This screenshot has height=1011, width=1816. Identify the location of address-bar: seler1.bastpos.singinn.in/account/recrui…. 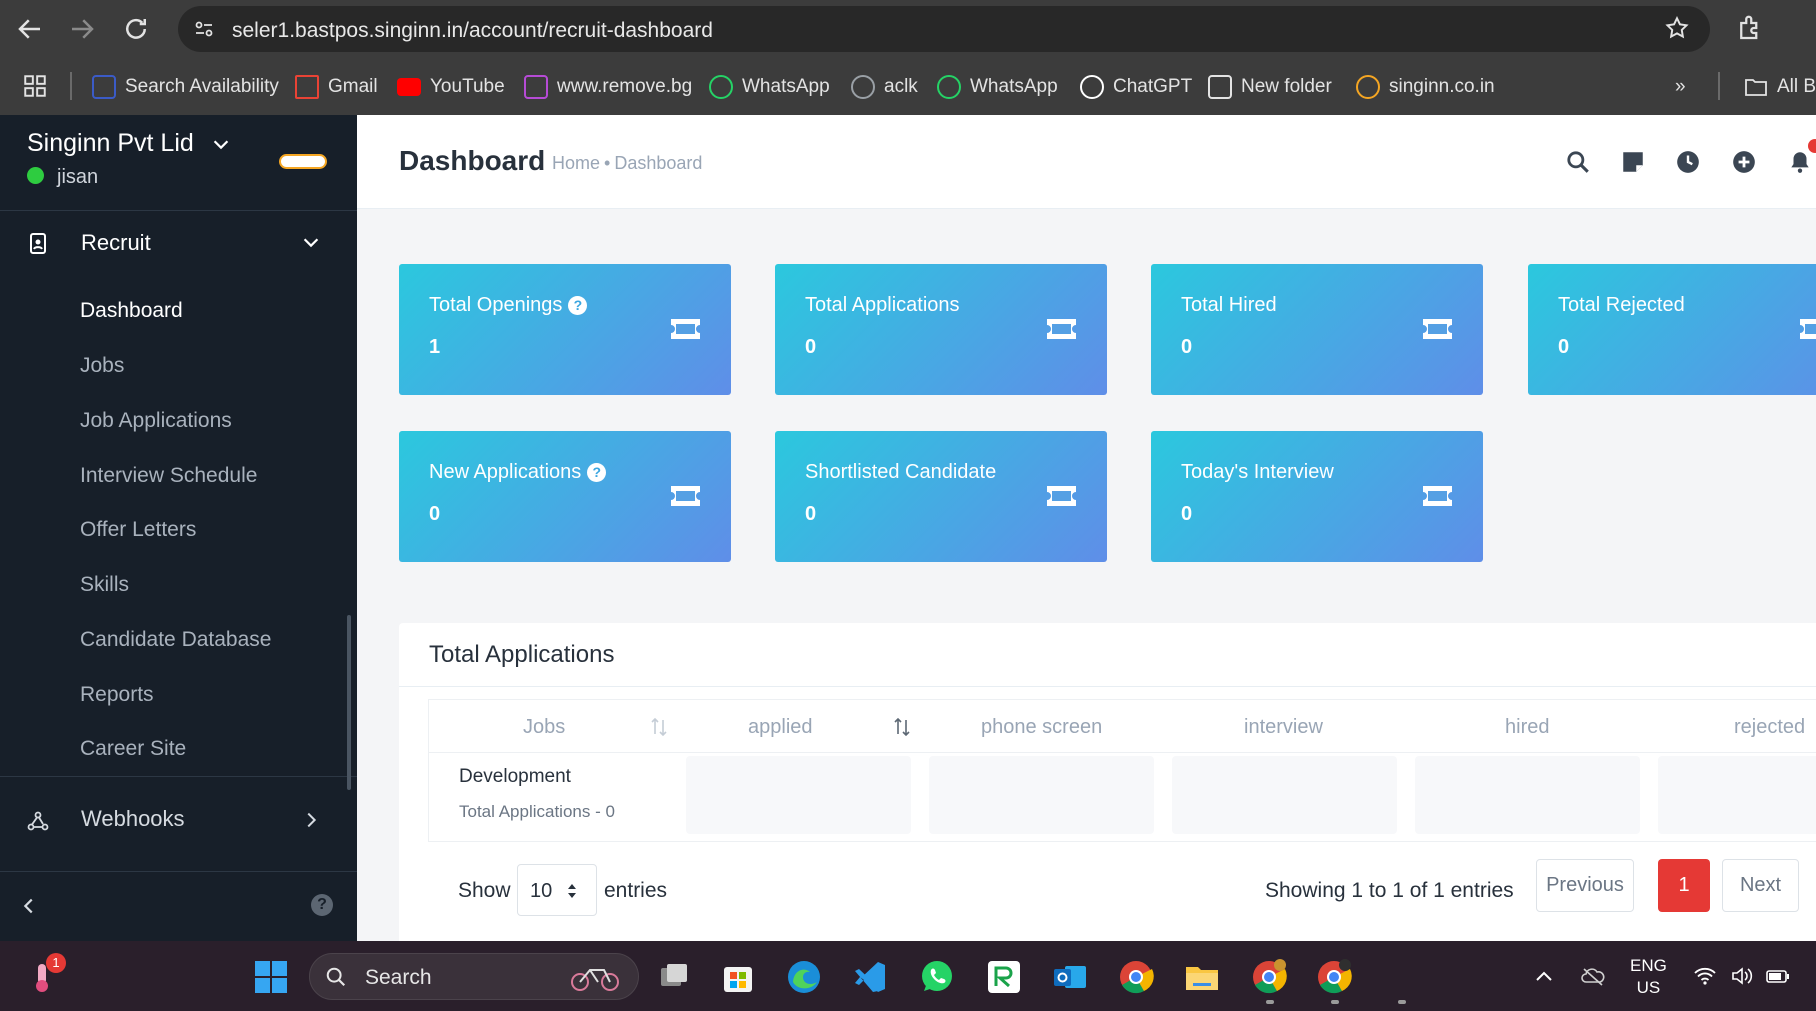
(944, 29).